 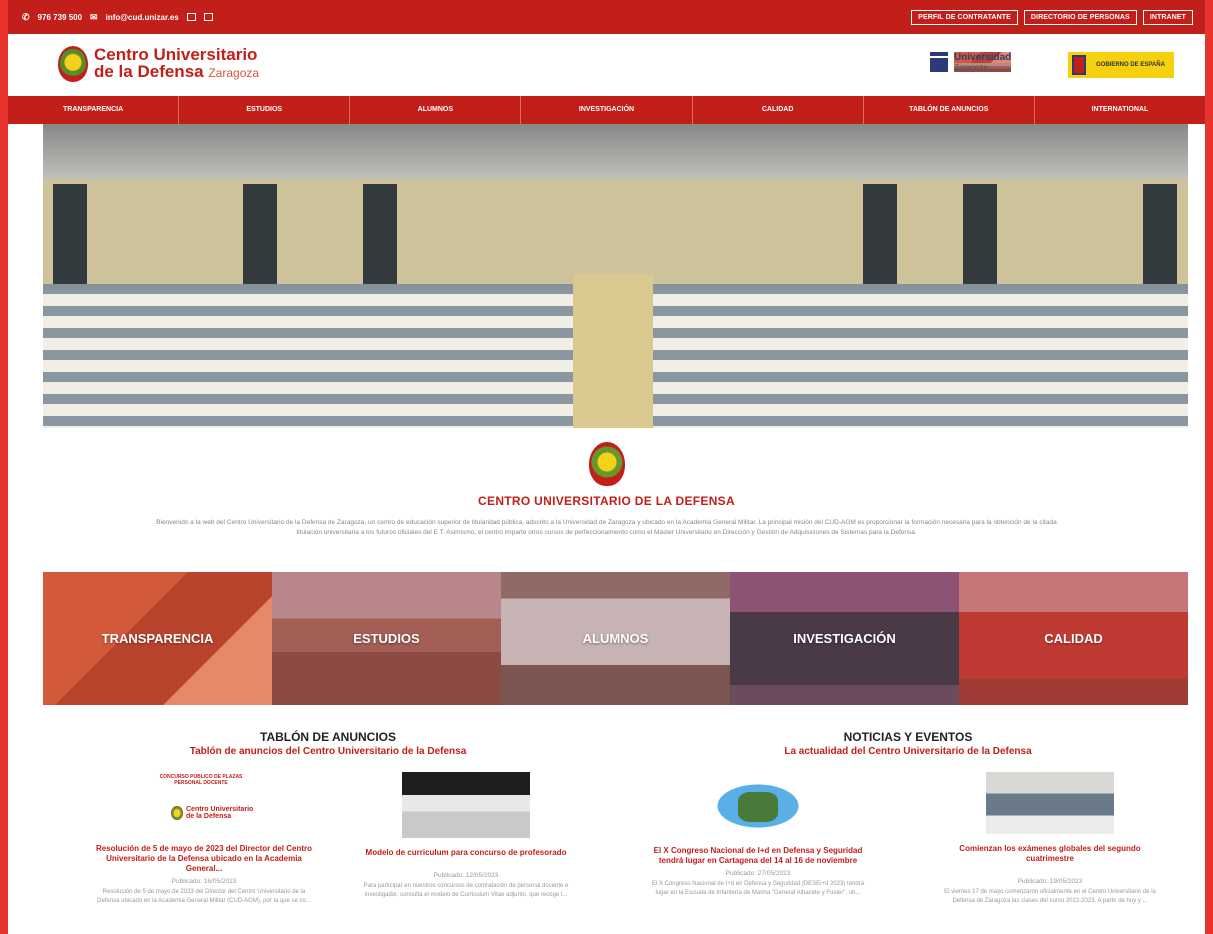 I want to click on tile-label: TRANSPARENCIA, so click(x=157, y=638).